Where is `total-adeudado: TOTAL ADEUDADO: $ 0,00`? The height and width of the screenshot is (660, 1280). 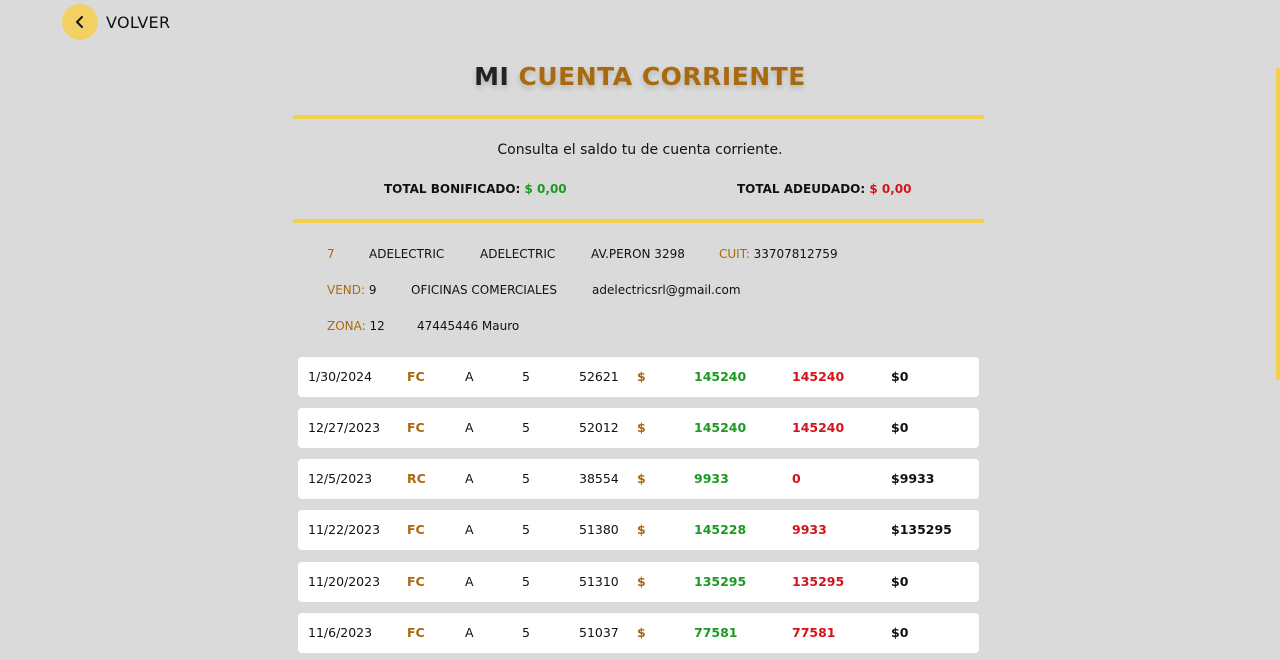 total-adeudado: TOTAL ADEUDADO: $ 0,00 is located at coordinates (824, 189).